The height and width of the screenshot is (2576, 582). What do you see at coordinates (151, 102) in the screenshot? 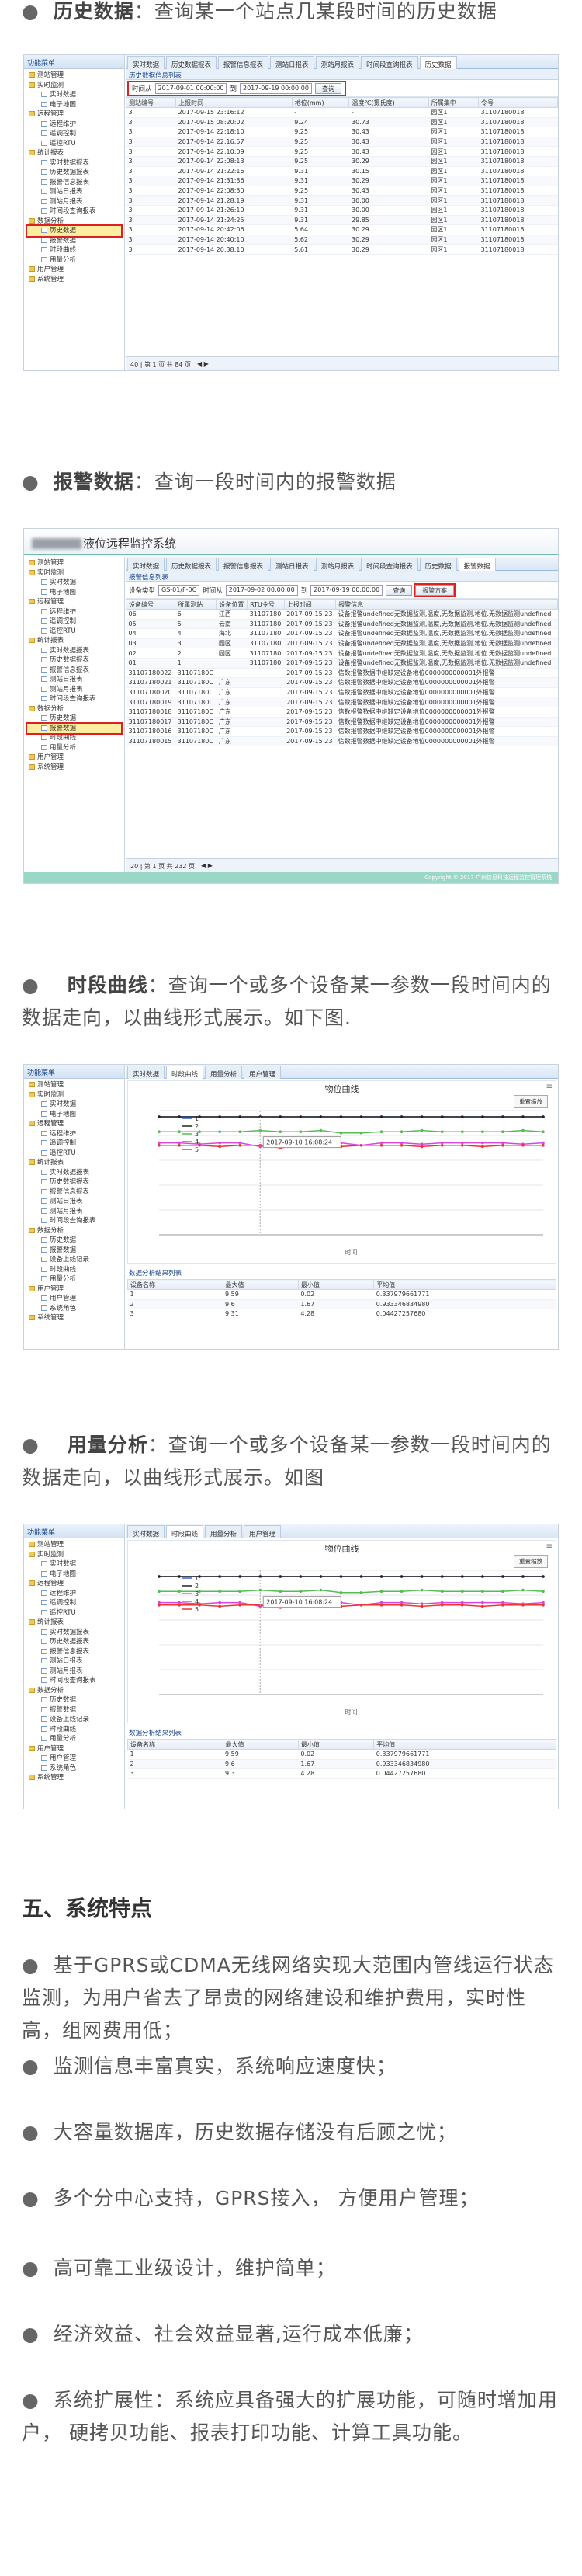
I see `column-header: 测站编号` at bounding box center [151, 102].